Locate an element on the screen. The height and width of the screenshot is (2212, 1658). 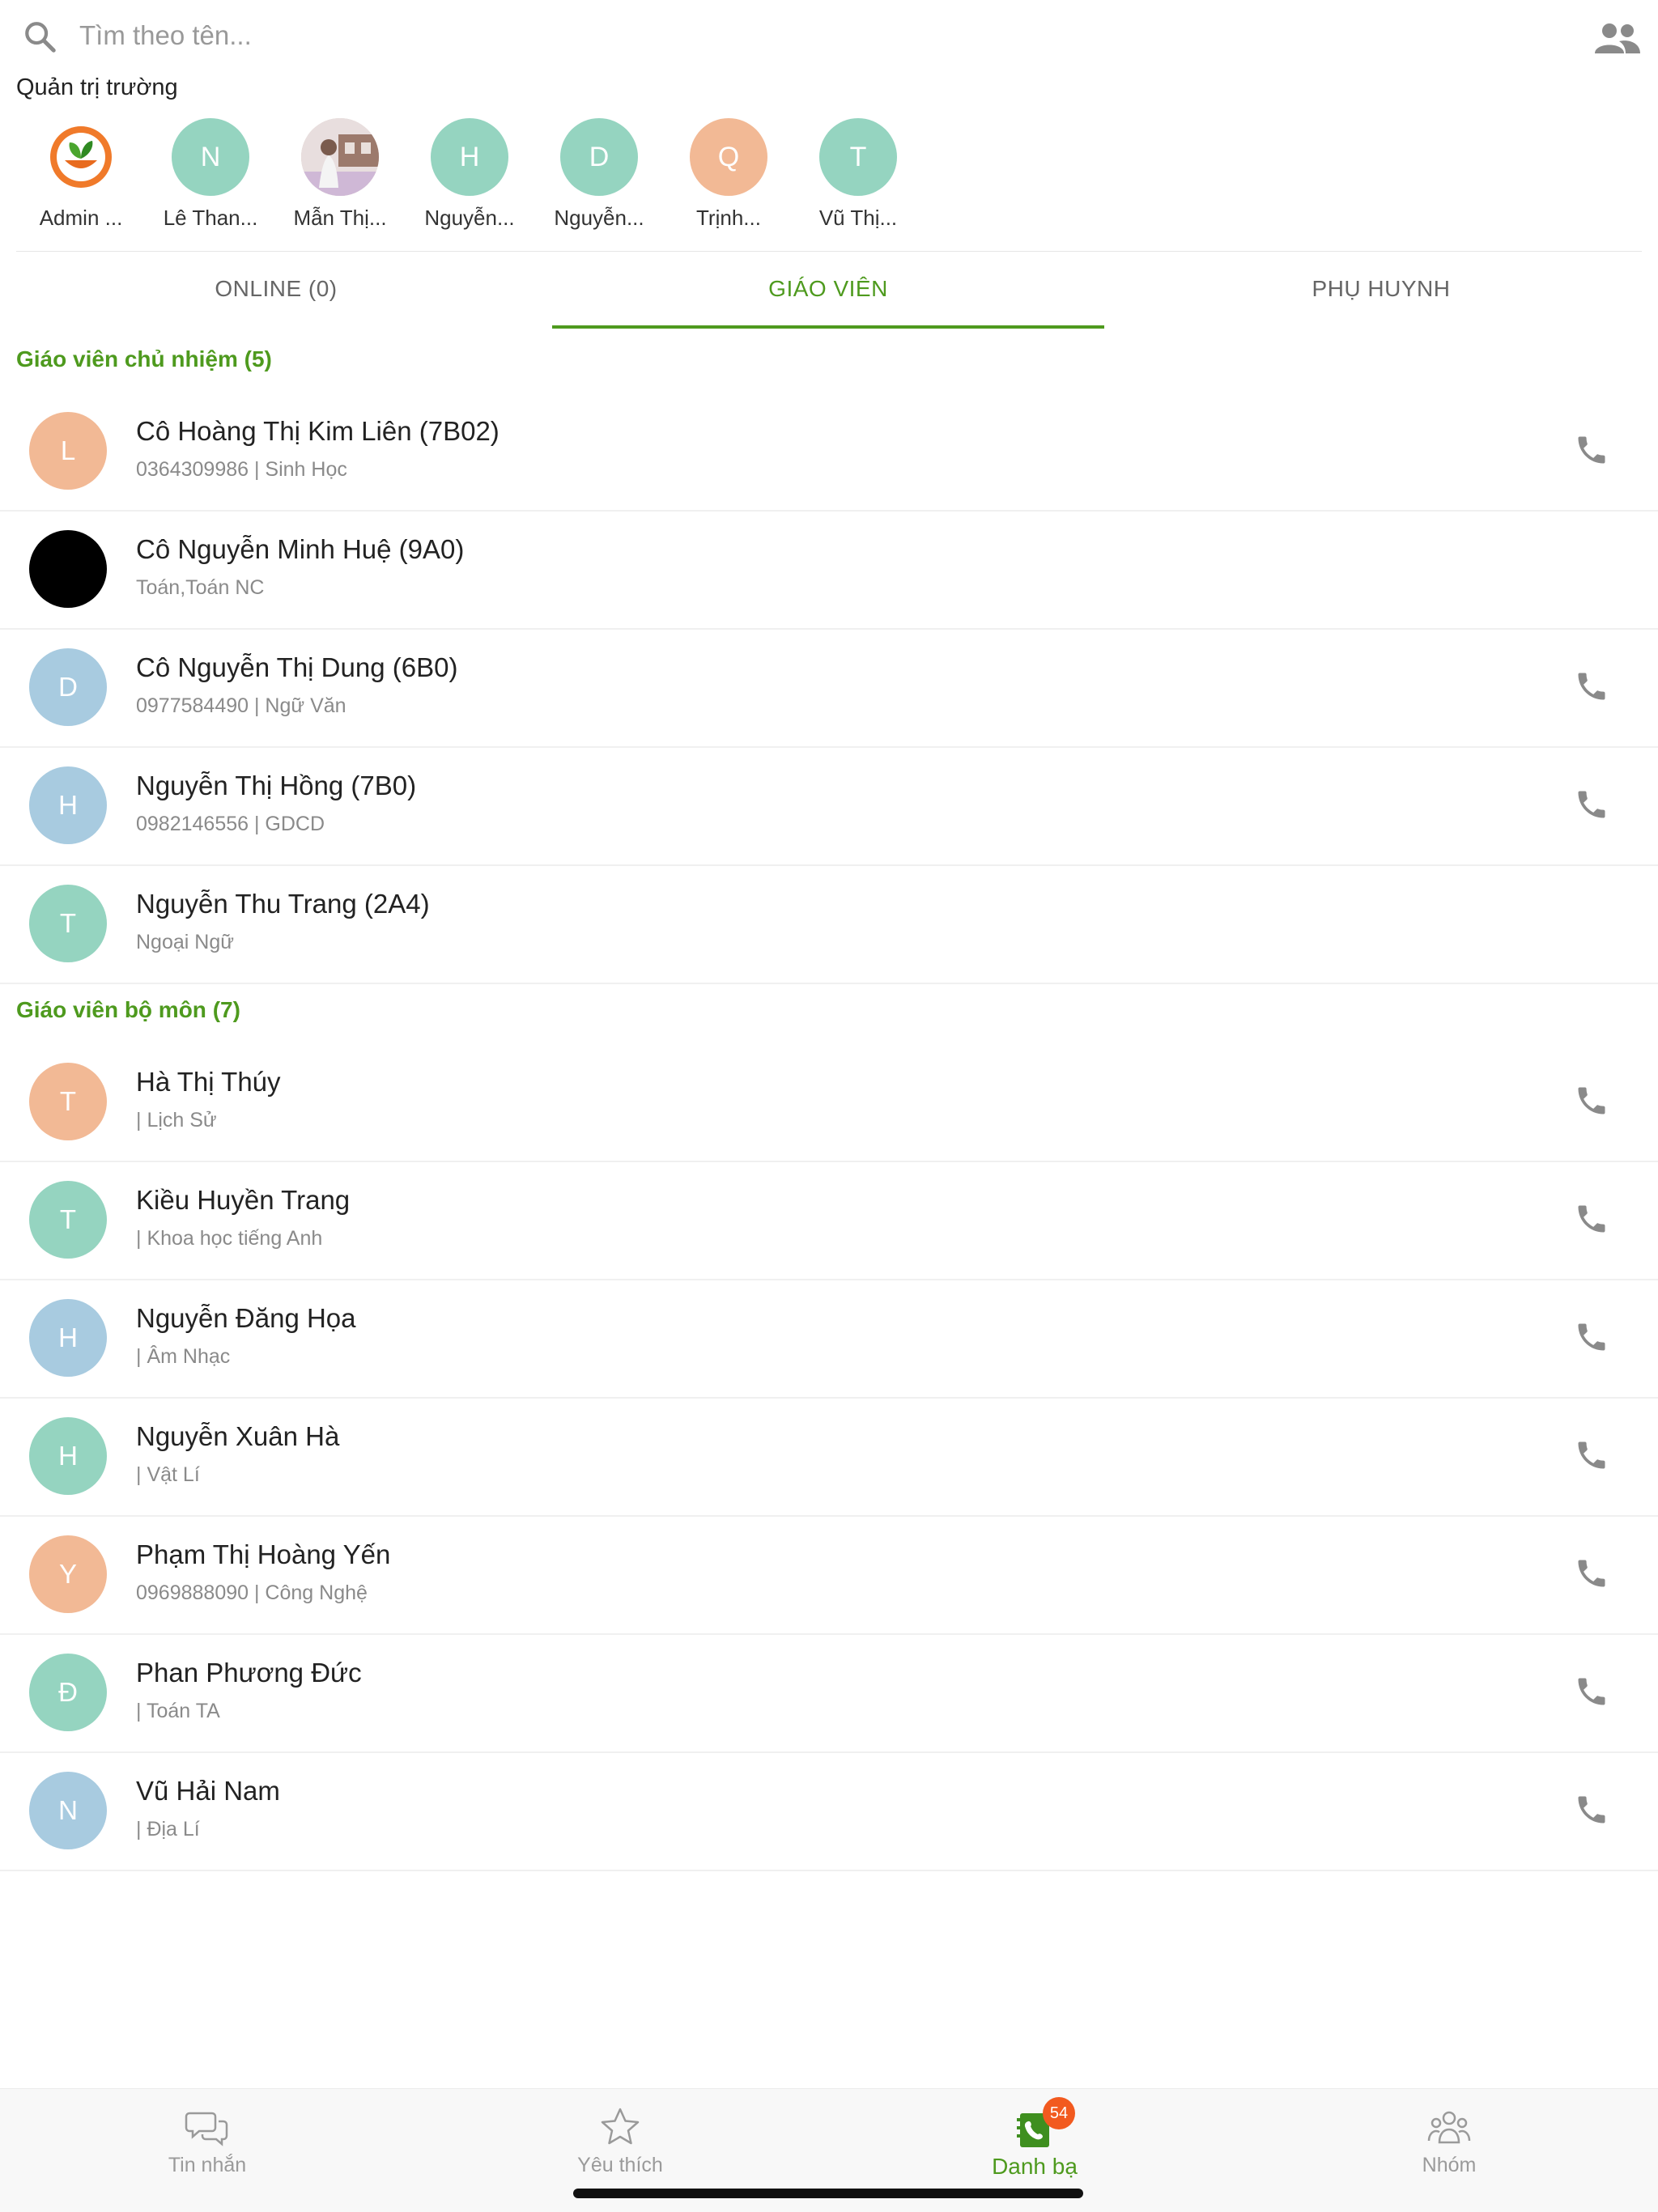
tab-teachers: GIÁO VIÊN is located at coordinates (828, 291).